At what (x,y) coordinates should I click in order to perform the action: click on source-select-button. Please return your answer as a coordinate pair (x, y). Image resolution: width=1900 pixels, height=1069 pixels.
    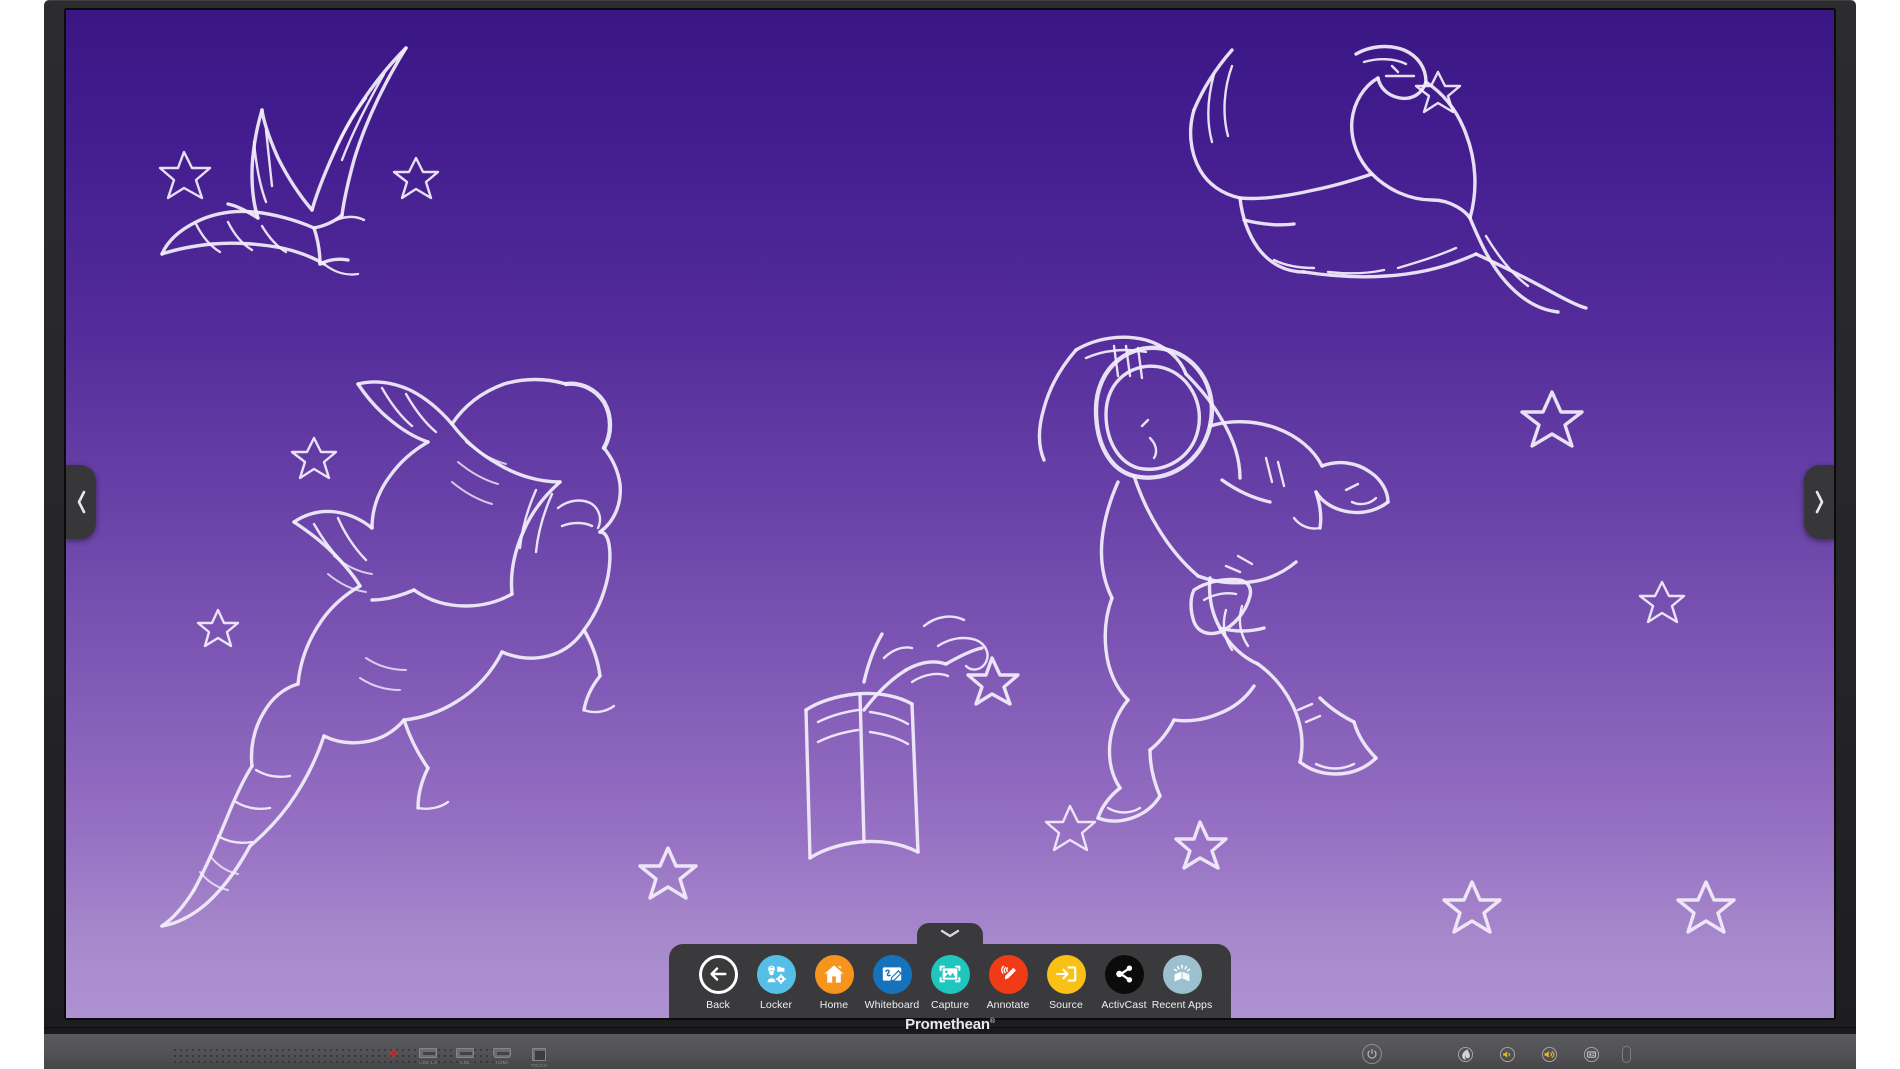
    Looking at the image, I should click on (1591, 1054).